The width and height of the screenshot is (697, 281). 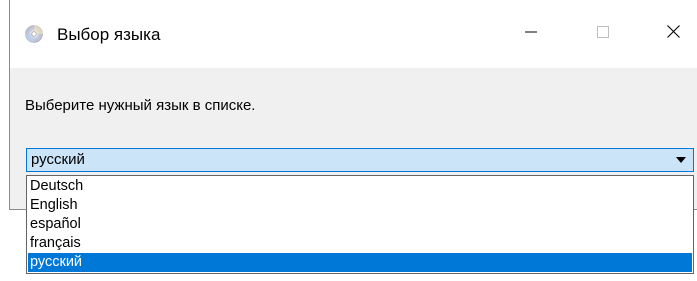 I want to click on close-button, so click(x=673, y=34).